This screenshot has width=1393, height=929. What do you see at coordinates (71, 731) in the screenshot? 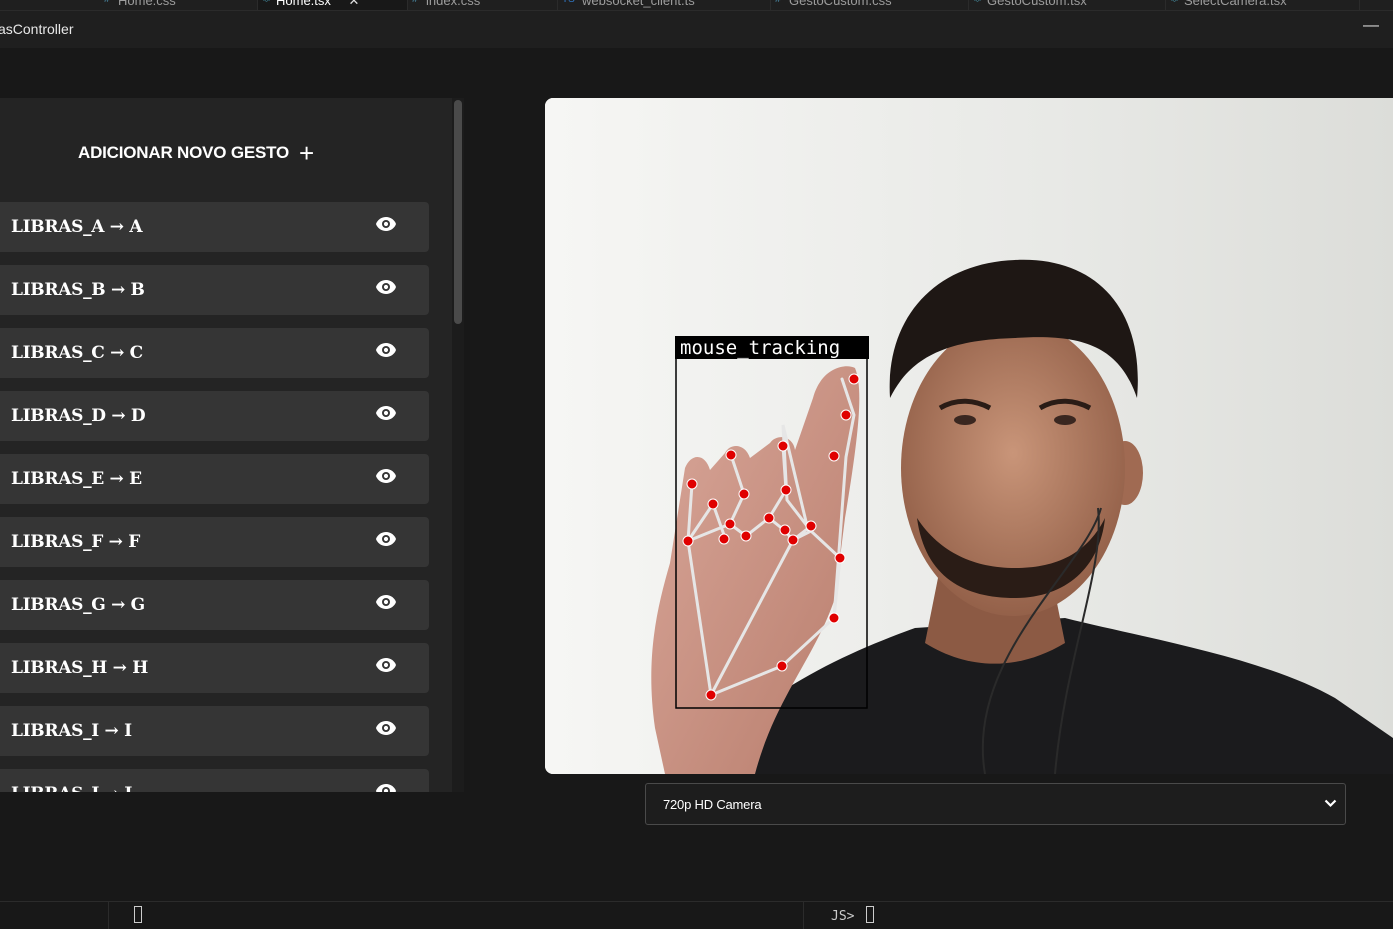
I see `gesture-label: LIBRAS_I → I` at bounding box center [71, 731].